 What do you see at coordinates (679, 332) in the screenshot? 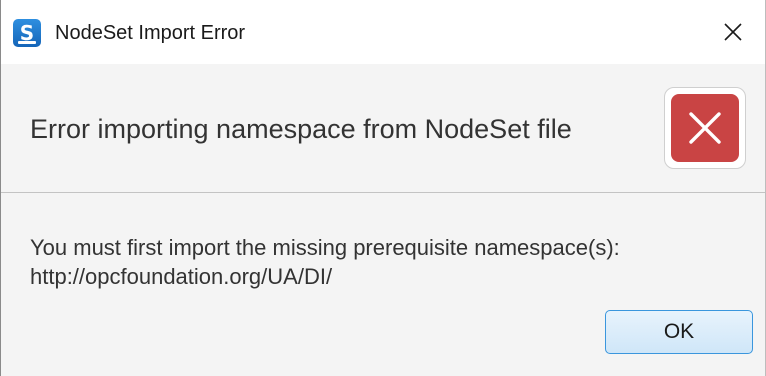
I see `ok-button: OK` at bounding box center [679, 332].